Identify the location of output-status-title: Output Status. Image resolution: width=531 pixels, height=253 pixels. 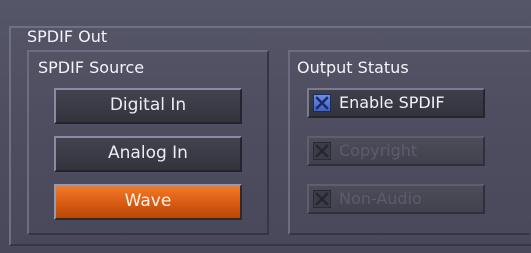
(353, 67).